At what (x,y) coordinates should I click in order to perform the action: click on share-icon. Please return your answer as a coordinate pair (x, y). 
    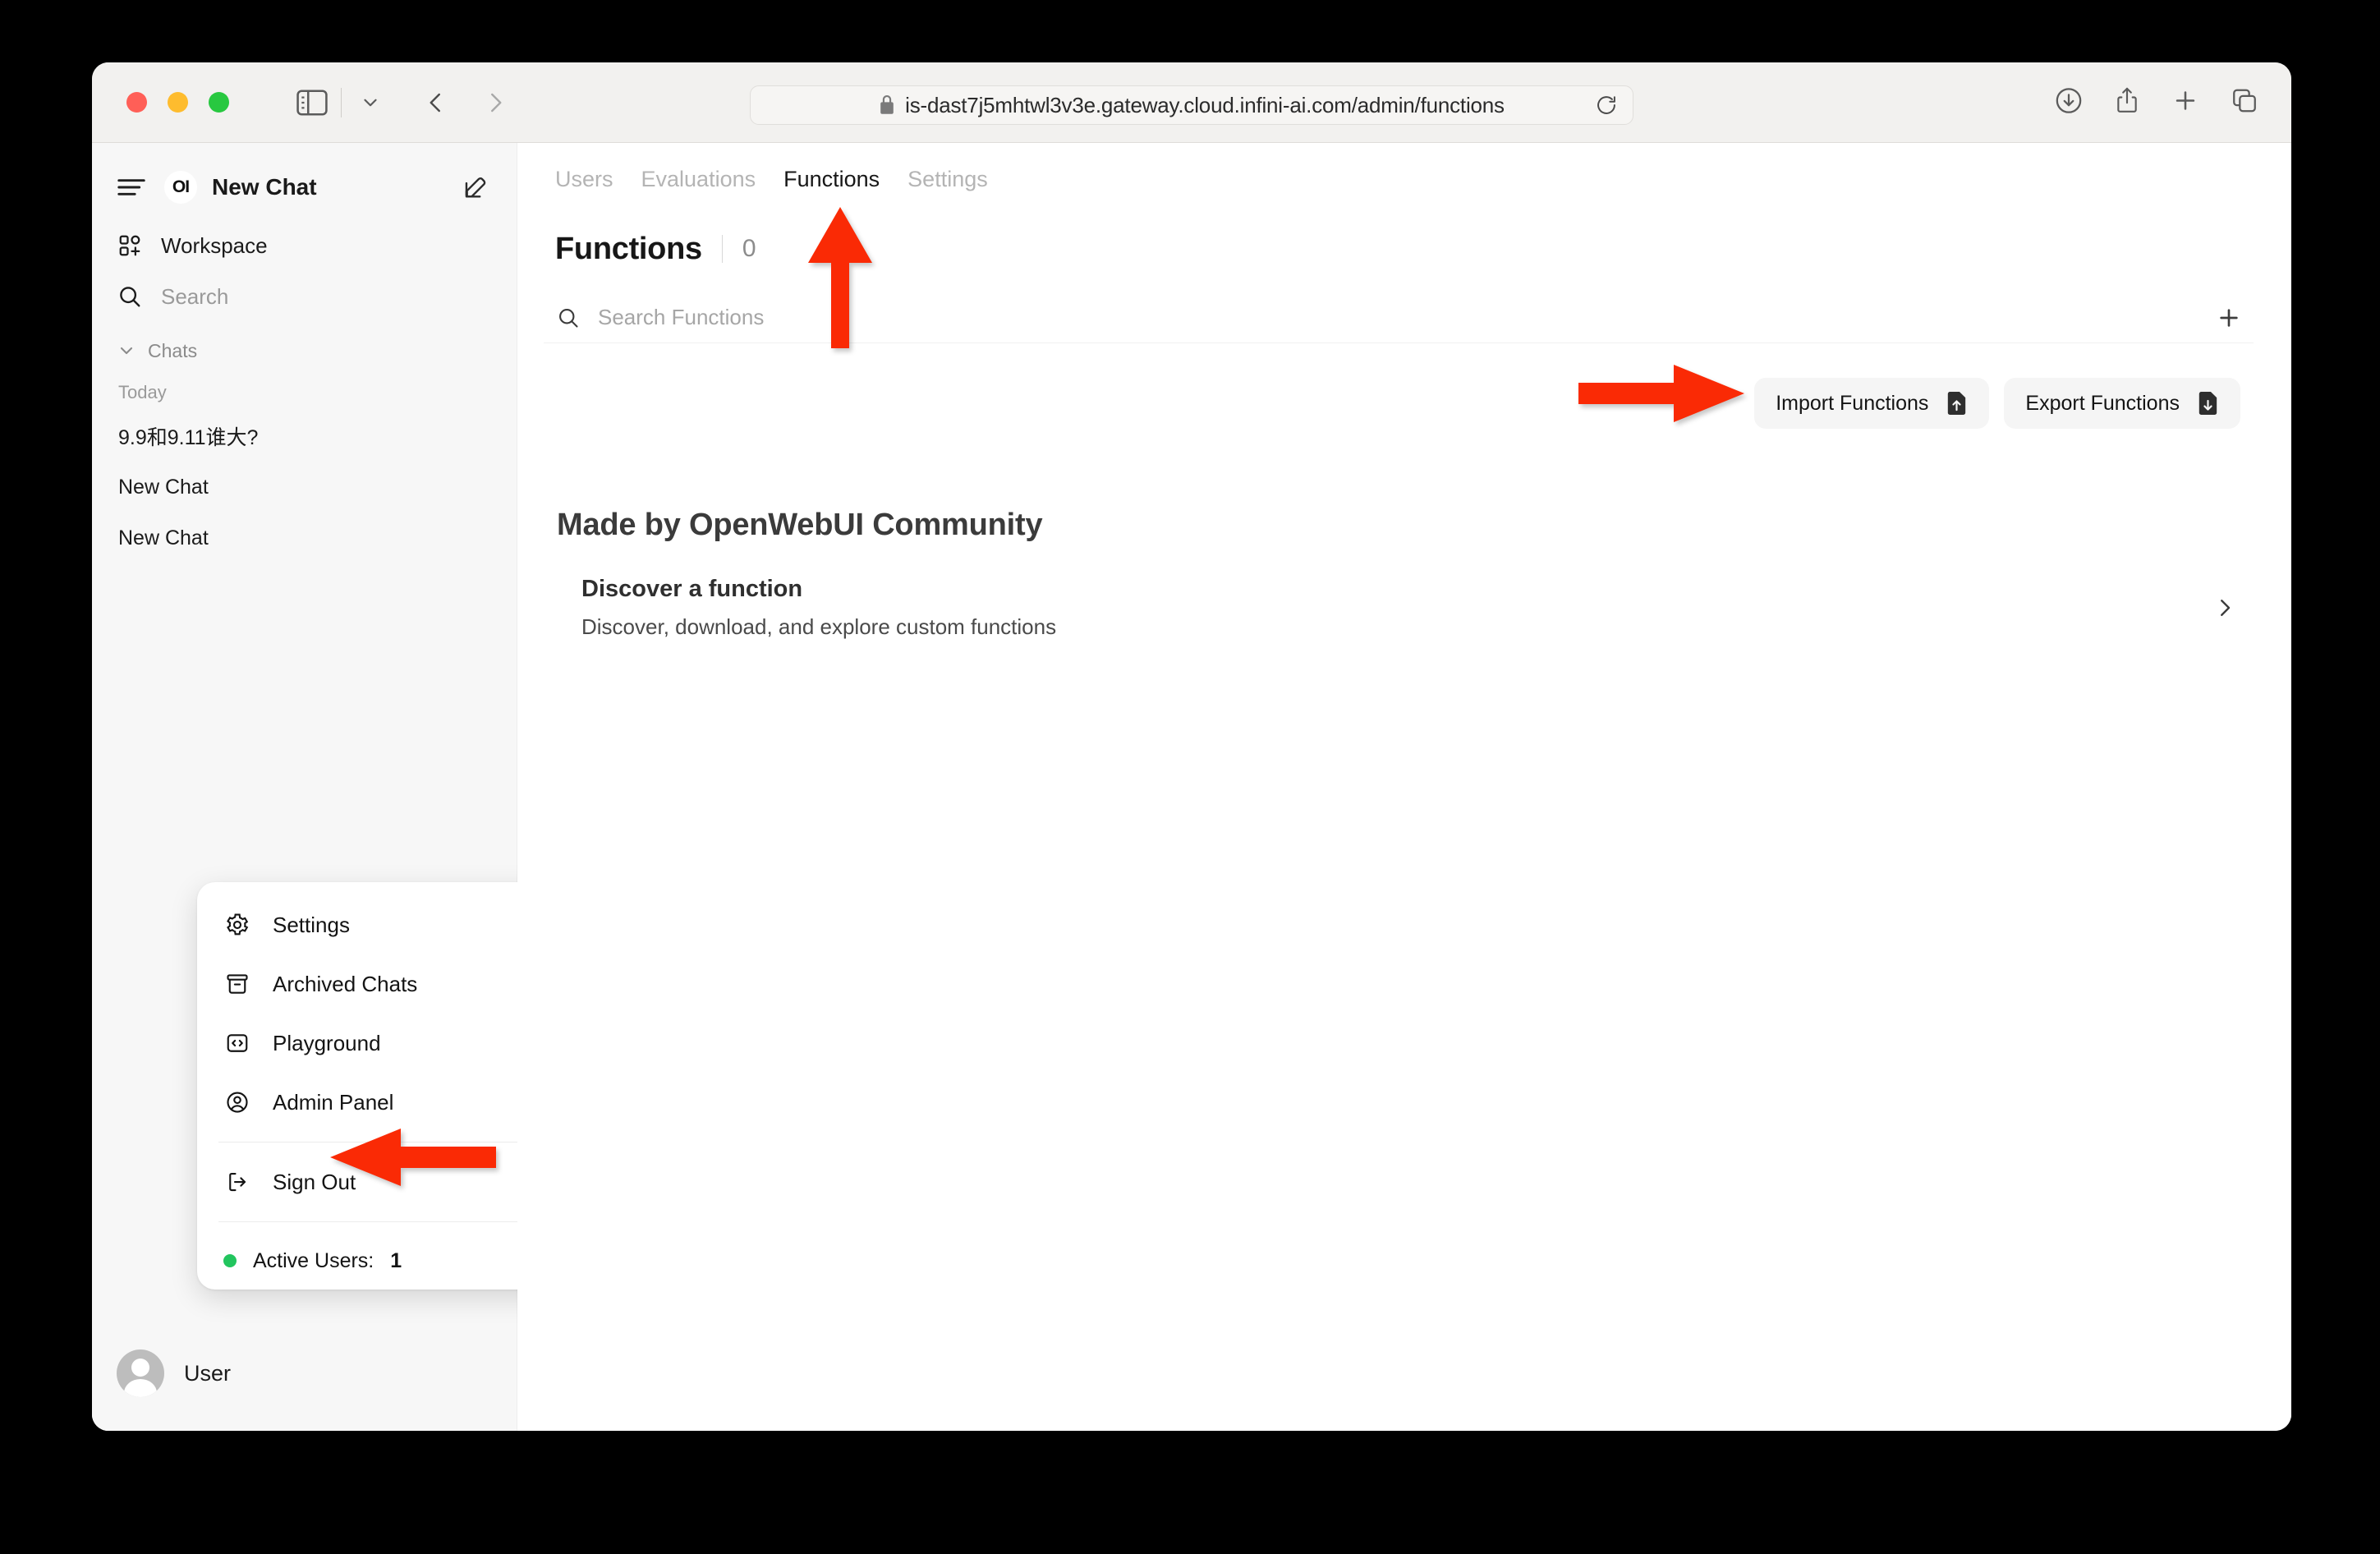
    Looking at the image, I should click on (2127, 102).